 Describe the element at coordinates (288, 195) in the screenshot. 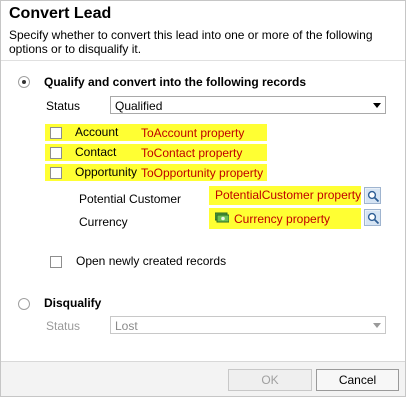

I see `potential-customer-annotation: PotentialCustomer property` at that location.